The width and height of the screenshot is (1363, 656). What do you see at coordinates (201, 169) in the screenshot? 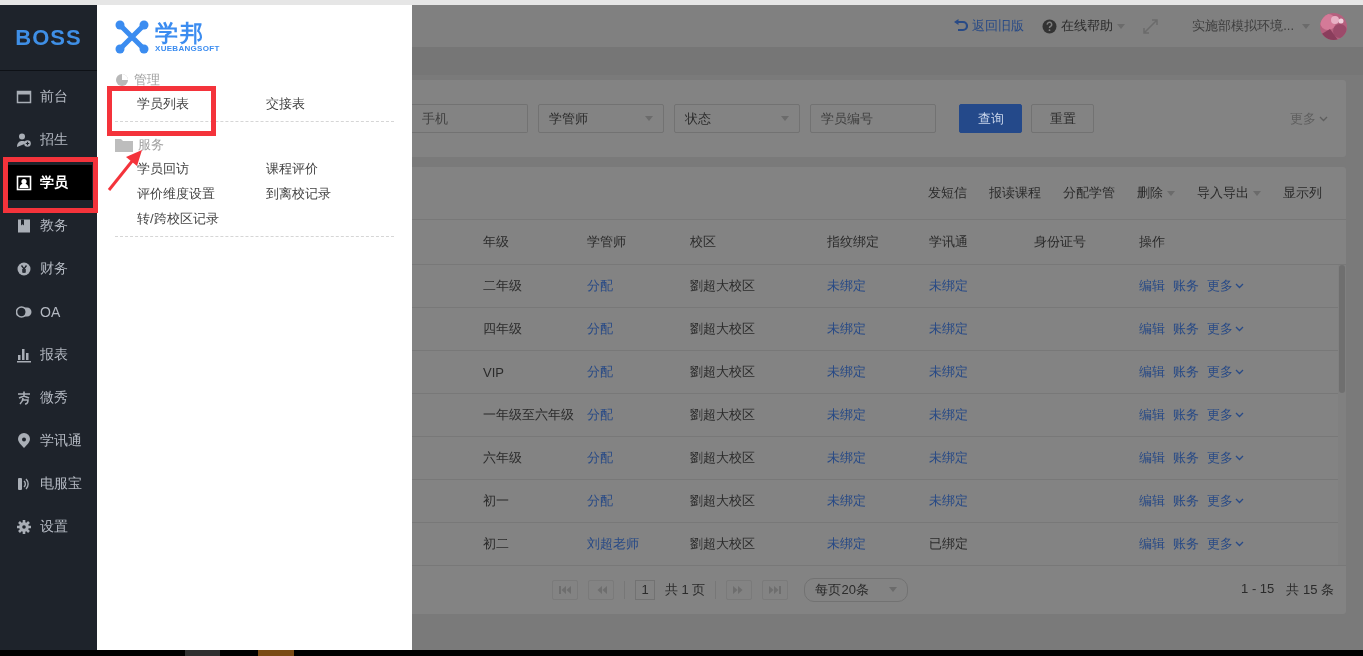
I see `menu-link: 学员回访` at bounding box center [201, 169].